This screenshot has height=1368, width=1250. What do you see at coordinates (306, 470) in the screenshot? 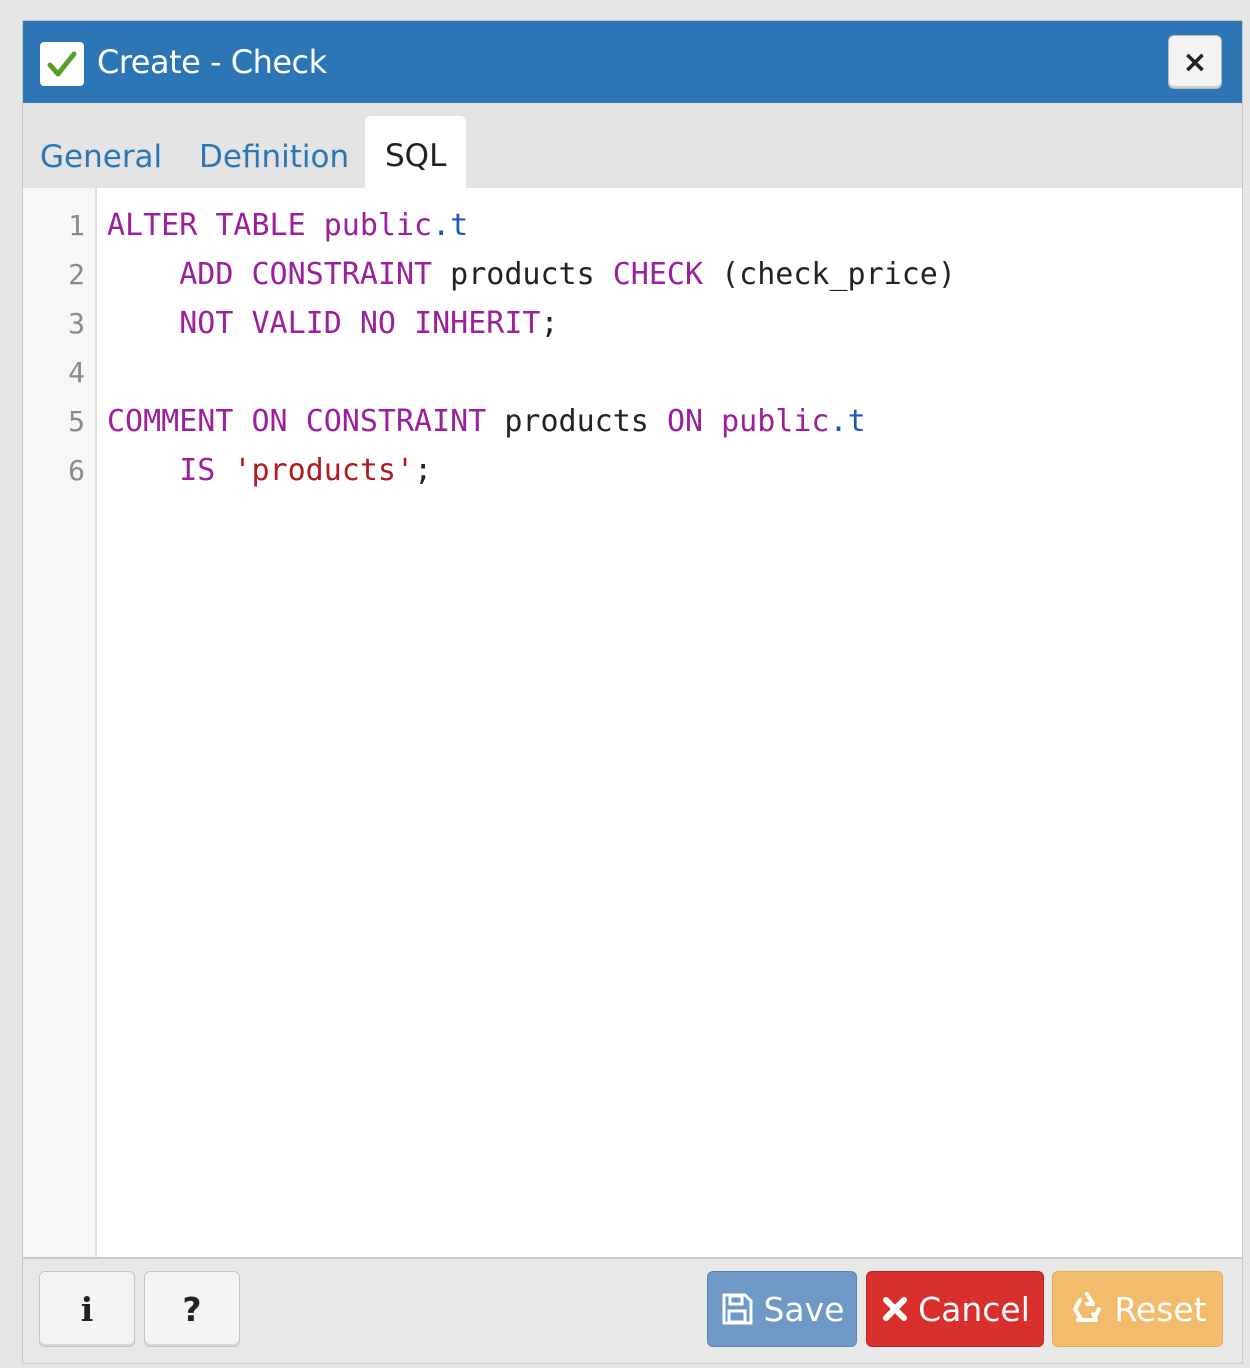
I see `code-line: IS 'products';` at bounding box center [306, 470].